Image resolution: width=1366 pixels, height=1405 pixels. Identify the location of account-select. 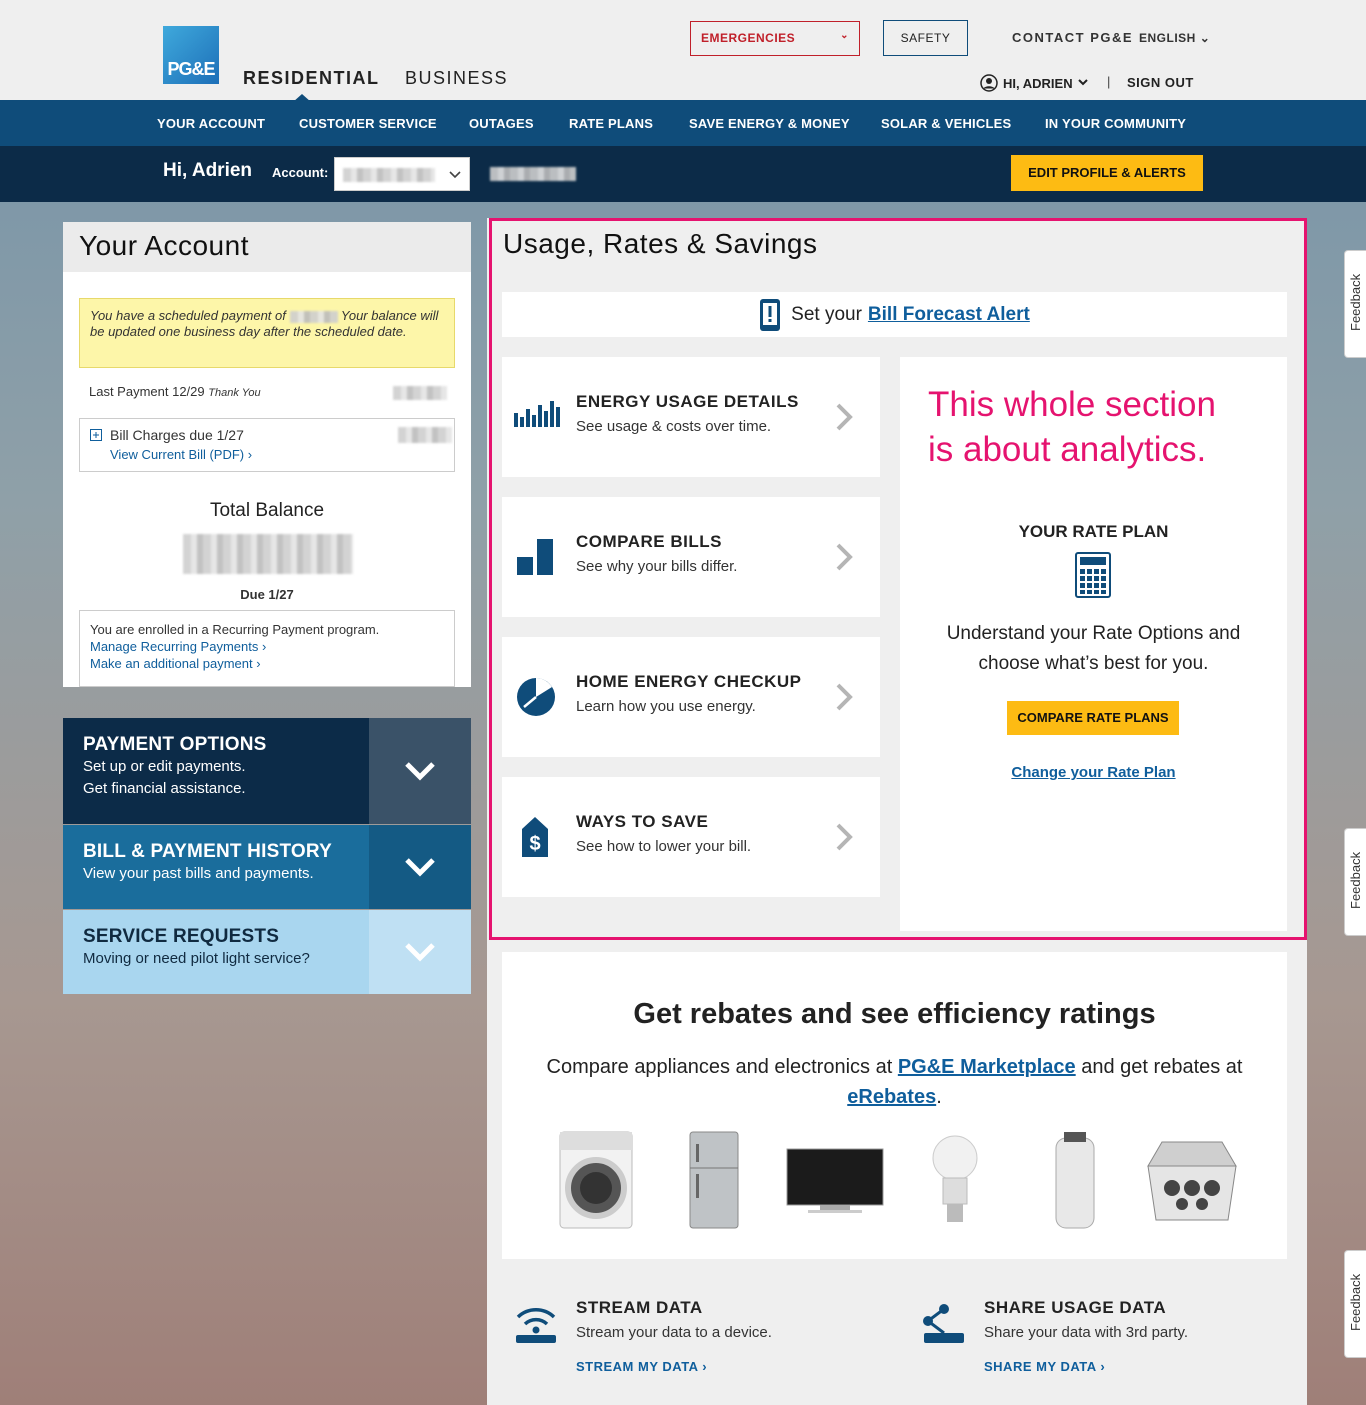
(402, 174).